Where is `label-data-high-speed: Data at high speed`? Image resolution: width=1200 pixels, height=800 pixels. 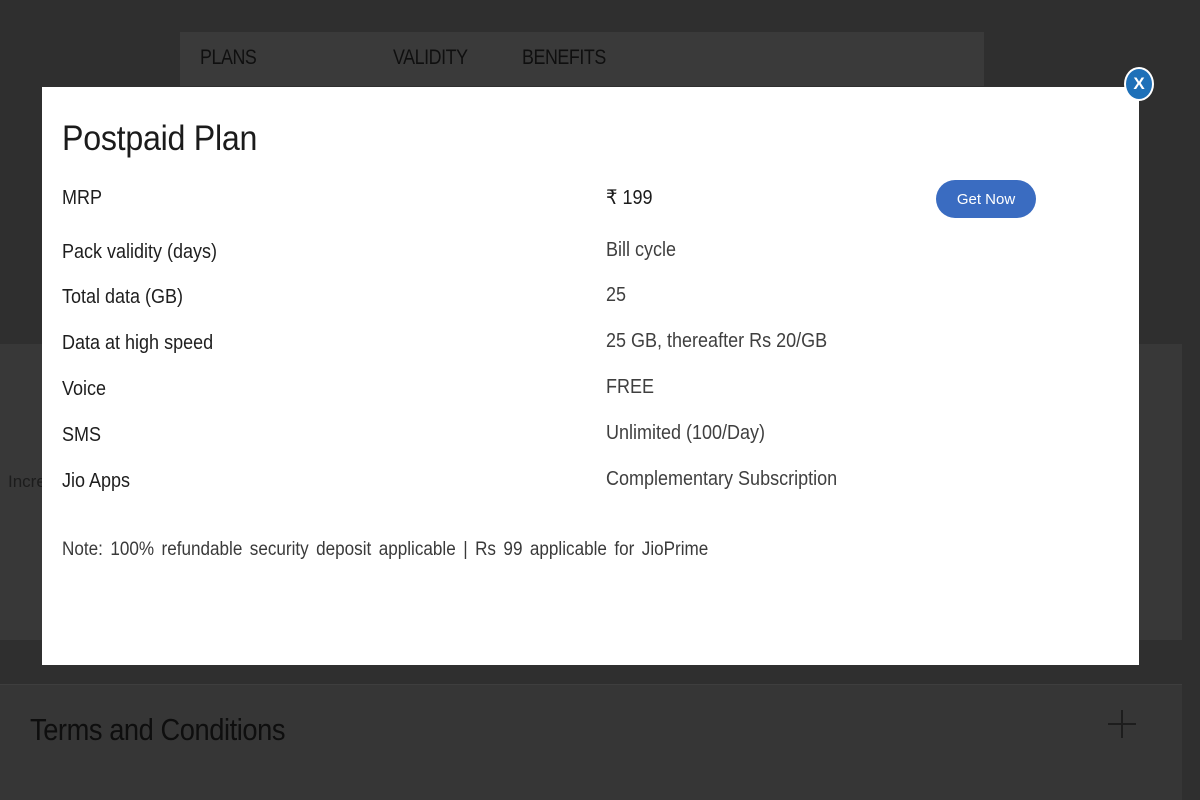
label-data-high-speed: Data at high speed is located at coordinates (138, 343).